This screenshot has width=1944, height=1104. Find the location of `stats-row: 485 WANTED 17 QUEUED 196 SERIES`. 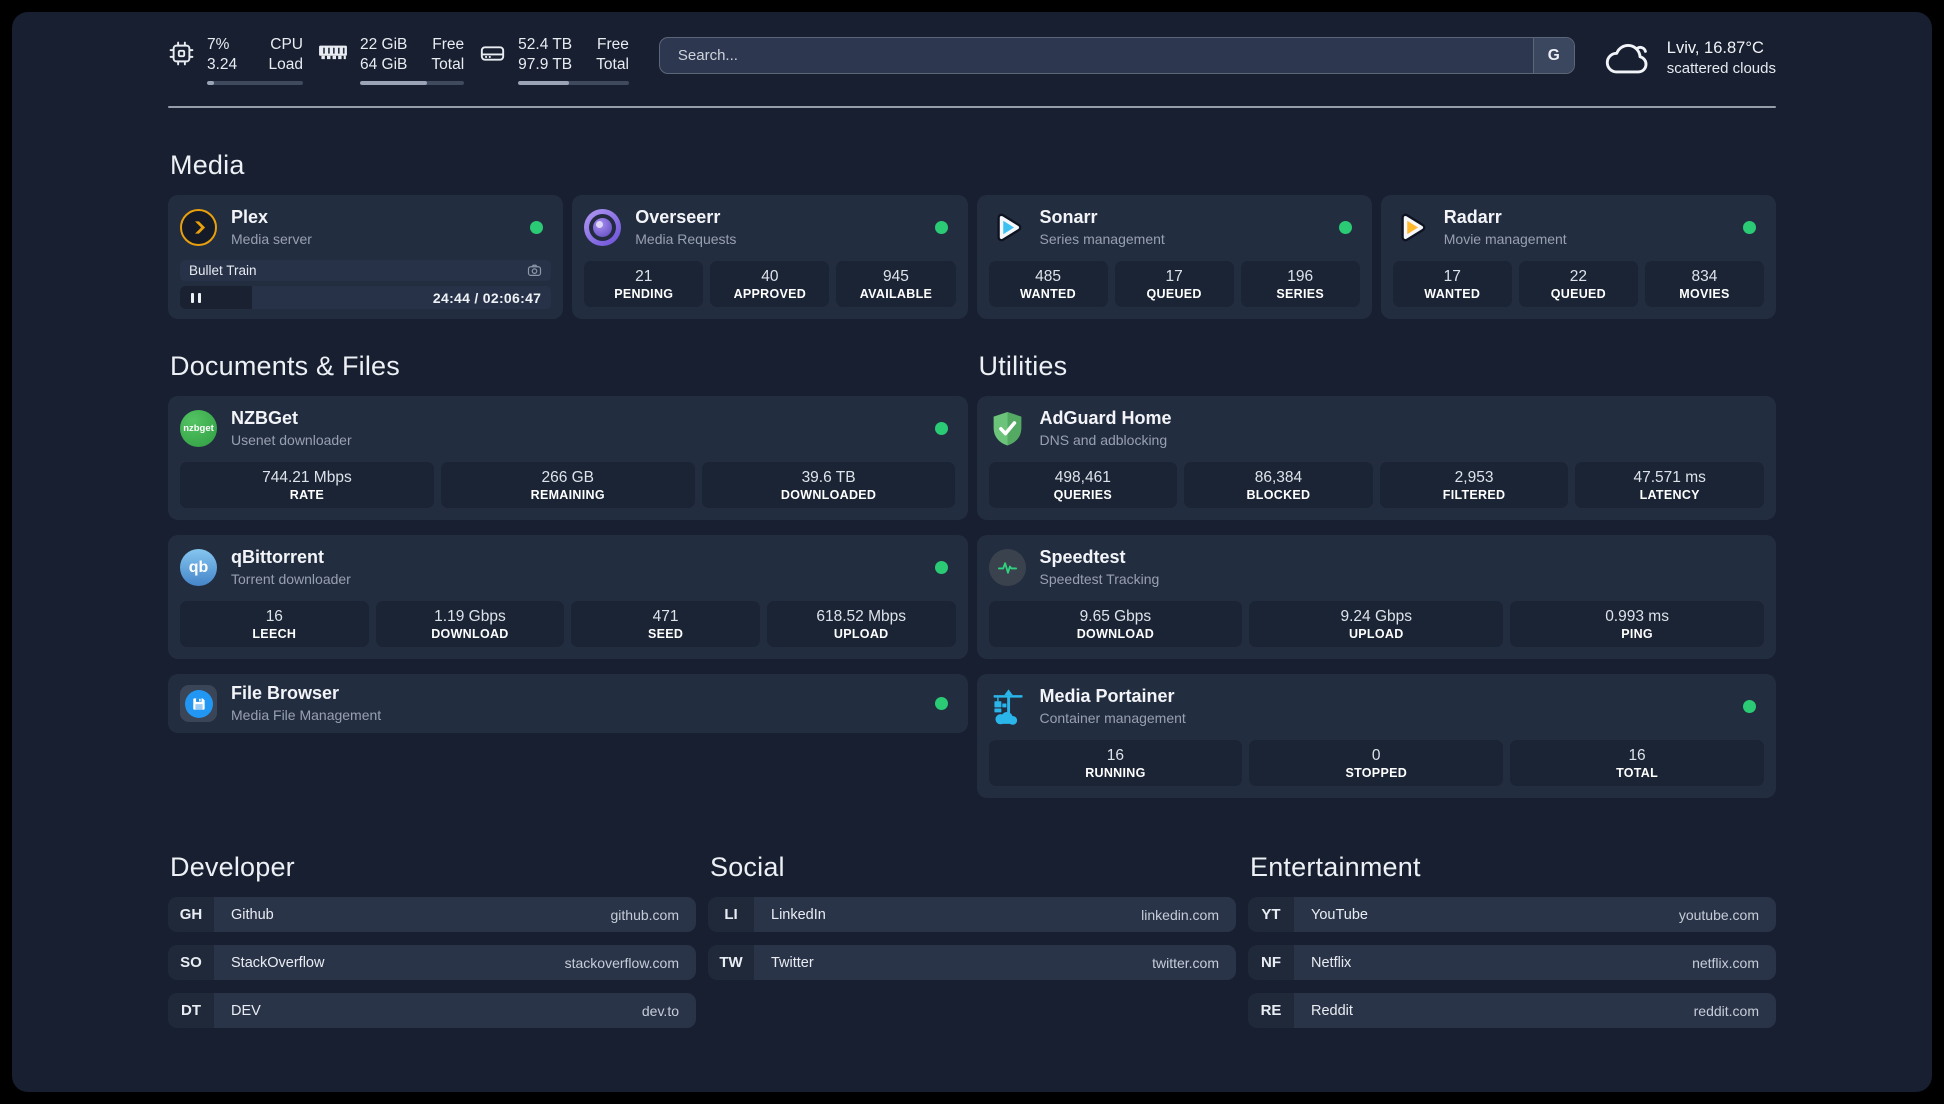

stats-row: 485 WANTED 17 QUEUED 196 SERIES is located at coordinates (1174, 284).